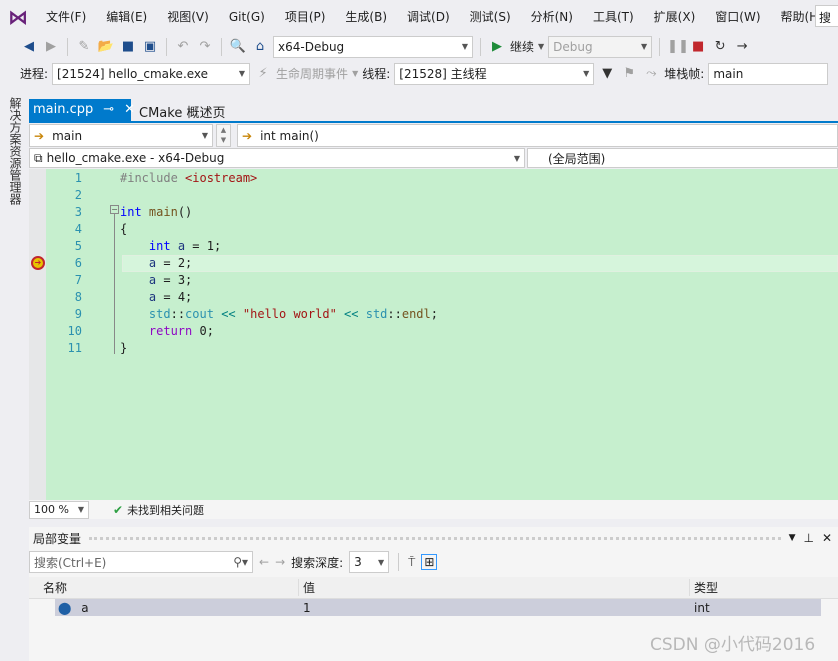 Image resolution: width=838 pixels, height=661 pixels. What do you see at coordinates (59, 509) in the screenshot?
I see `zoom-select: 100 % ▼` at bounding box center [59, 509].